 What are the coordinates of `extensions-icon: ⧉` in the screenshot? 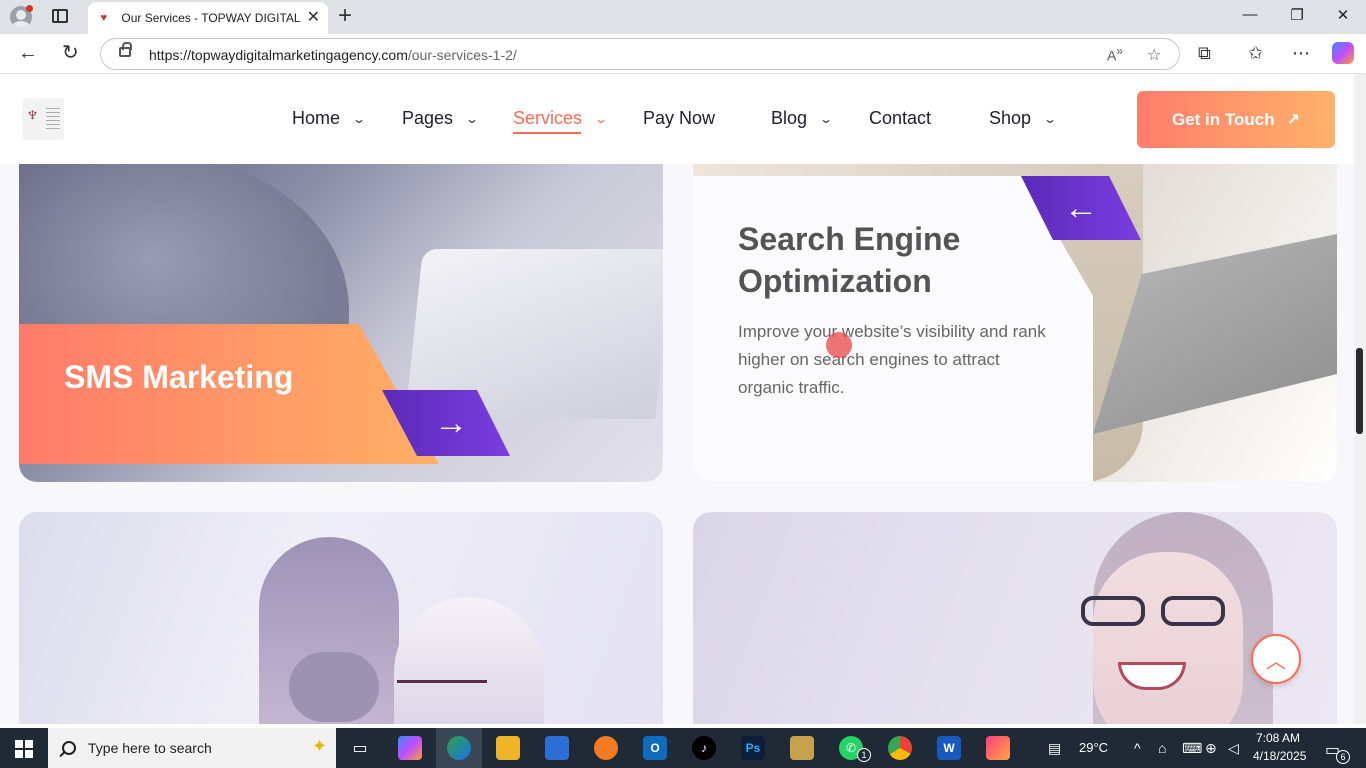 It's located at (1204, 53).